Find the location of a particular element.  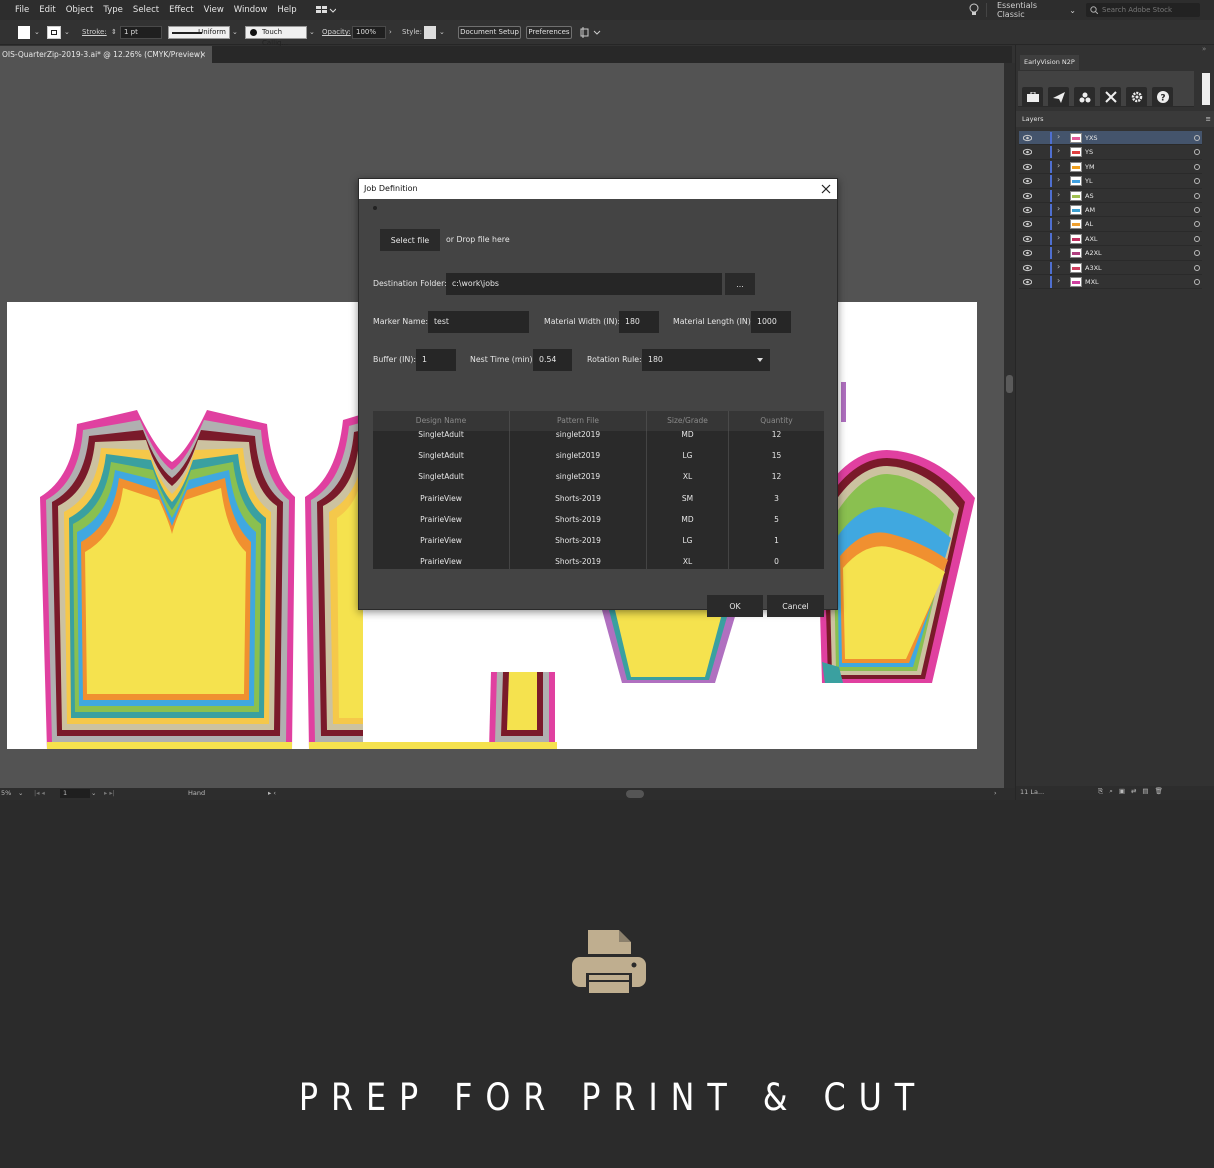

layer-row: › A2XL is located at coordinates (1110, 253).